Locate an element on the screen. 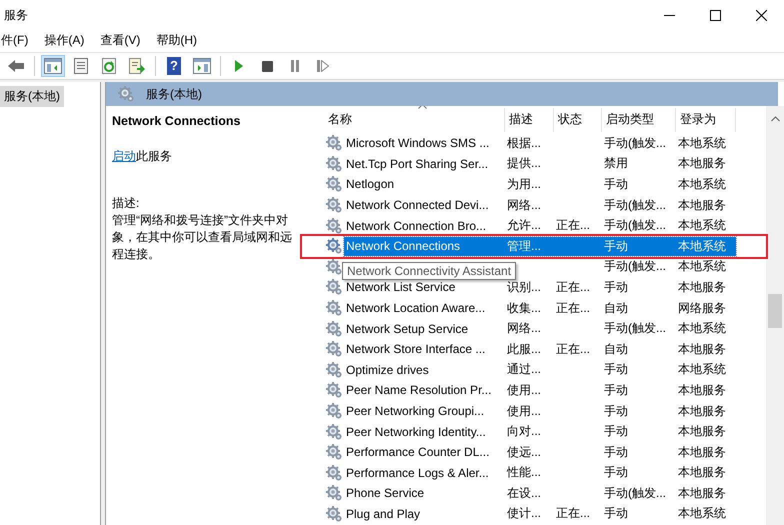  pause-icon is located at coordinates (295, 66).